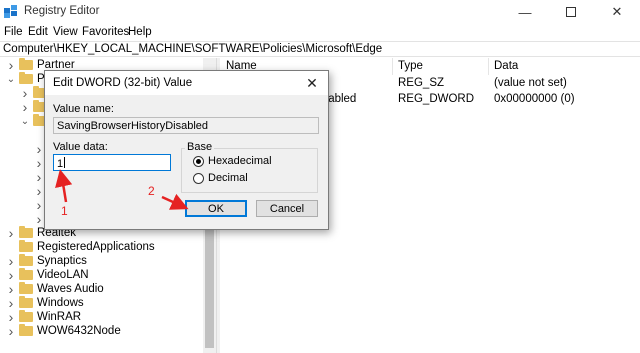 This screenshot has width=640, height=353. I want to click on annotation-step-2: 2, so click(151, 191).